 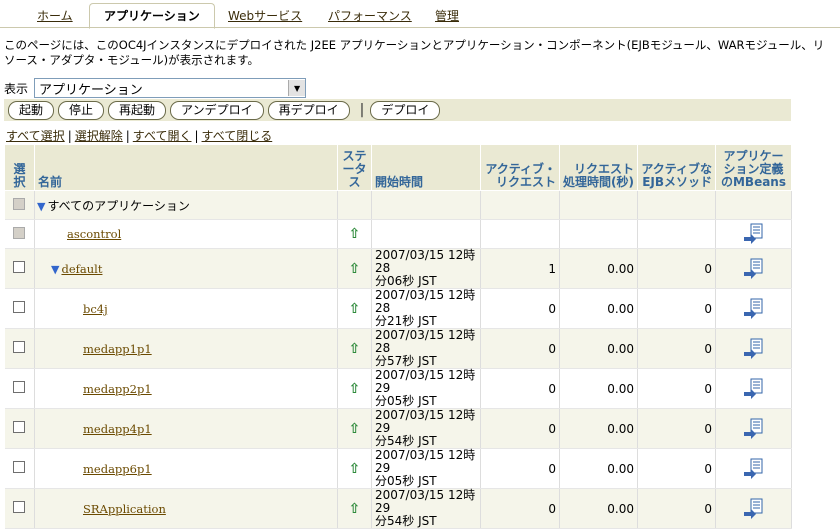 What do you see at coordinates (398, 234) in the screenshot?
I see `table-row: ascontrol ⇧` at bounding box center [398, 234].